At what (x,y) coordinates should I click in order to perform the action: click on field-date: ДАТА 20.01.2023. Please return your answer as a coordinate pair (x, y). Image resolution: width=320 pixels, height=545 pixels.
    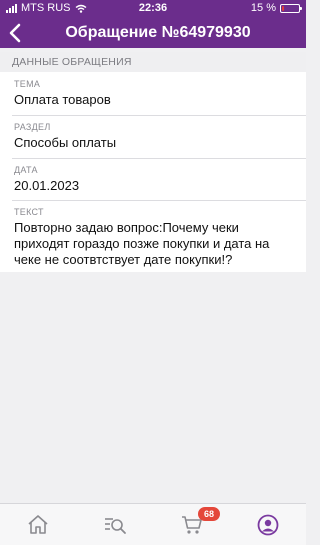
    Looking at the image, I should click on (153, 179).